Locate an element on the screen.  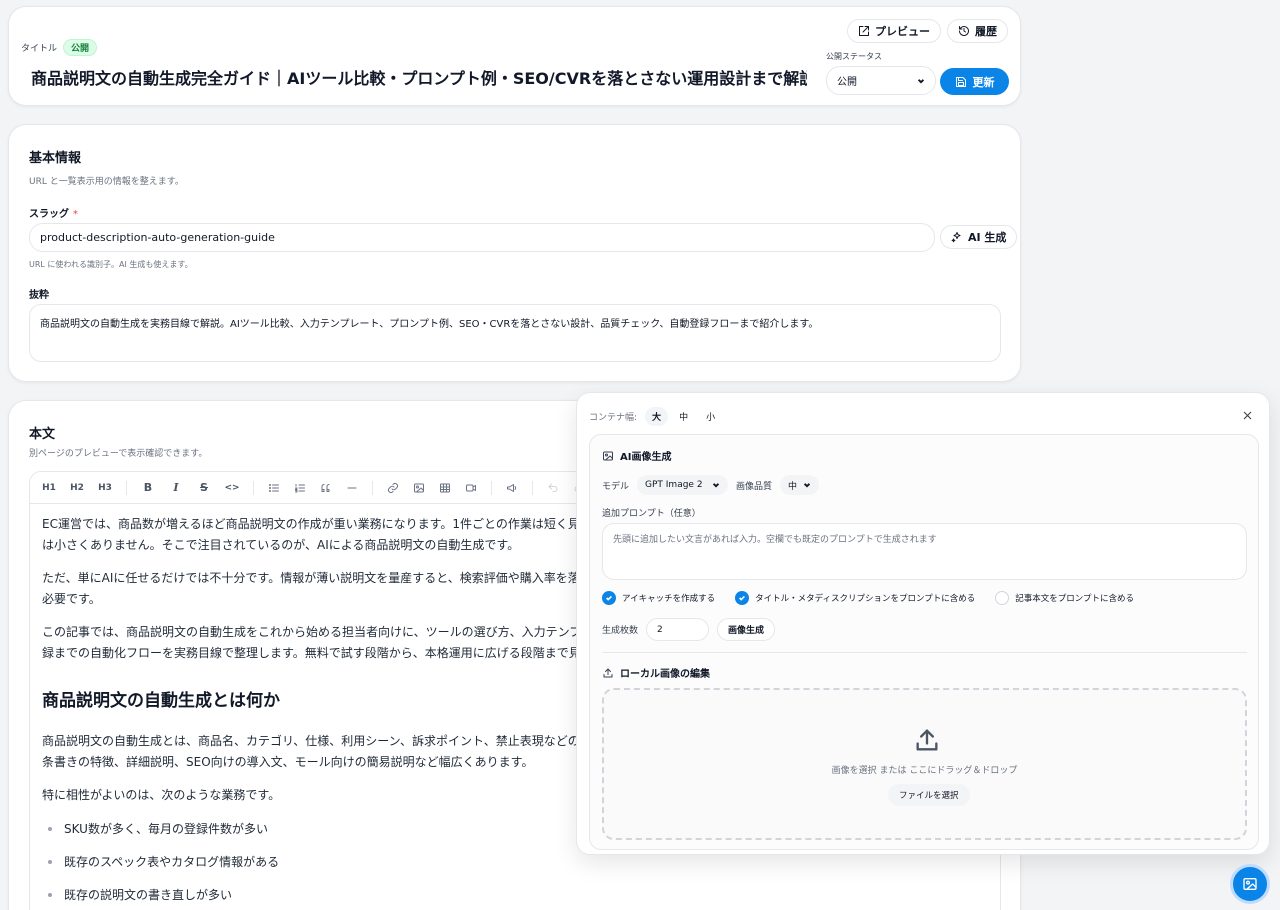
body-subtitle: 別ページのプレビューで表示確認できます。 is located at coordinates (118, 454).